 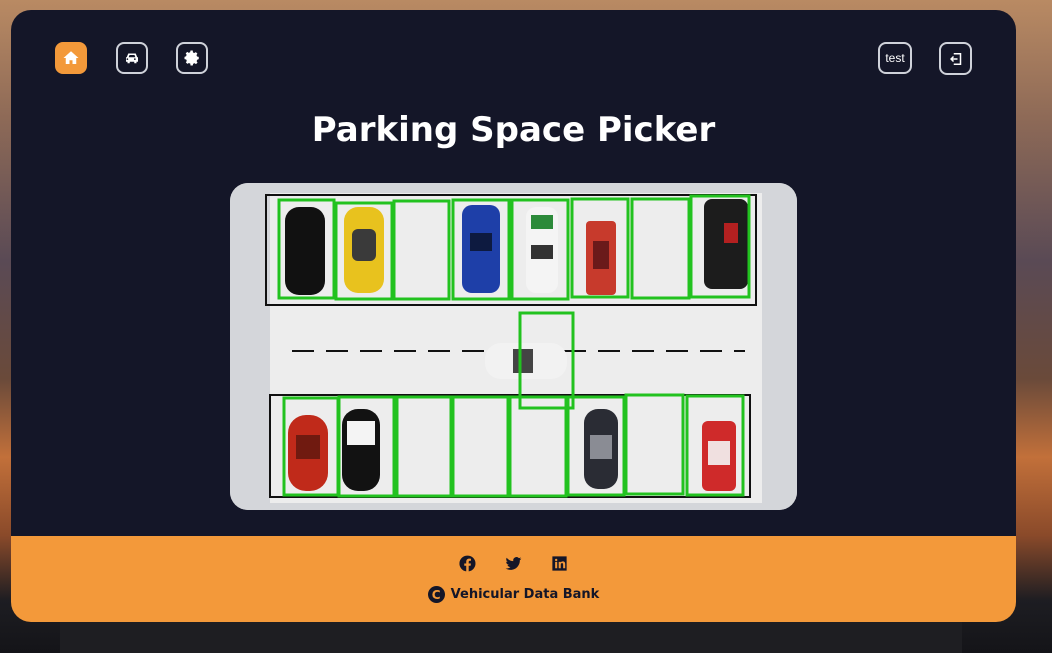 What do you see at coordinates (525, 594) in the screenshot?
I see `brand-name: Vehicular Data Bank` at bounding box center [525, 594].